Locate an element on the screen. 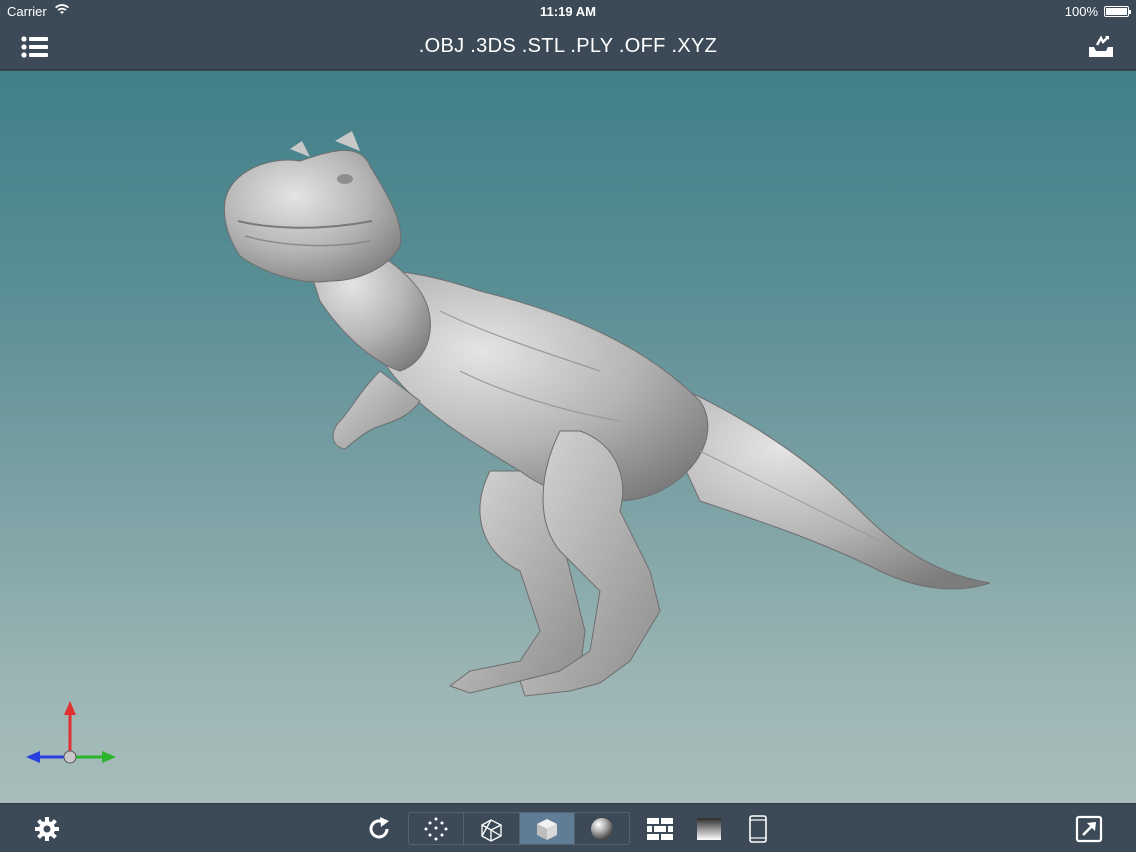 The height and width of the screenshot is (852, 1136). bottom-toolbar is located at coordinates (568, 827).